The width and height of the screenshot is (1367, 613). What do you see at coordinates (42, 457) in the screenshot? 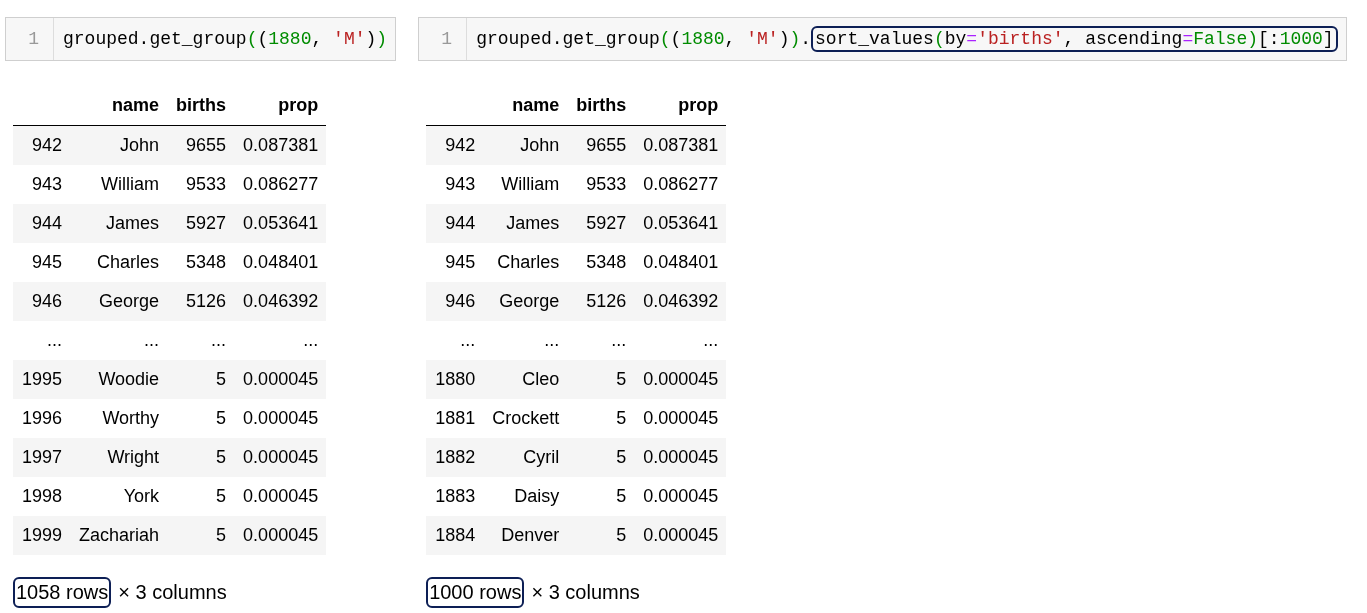
I see `row-index: 1997` at bounding box center [42, 457].